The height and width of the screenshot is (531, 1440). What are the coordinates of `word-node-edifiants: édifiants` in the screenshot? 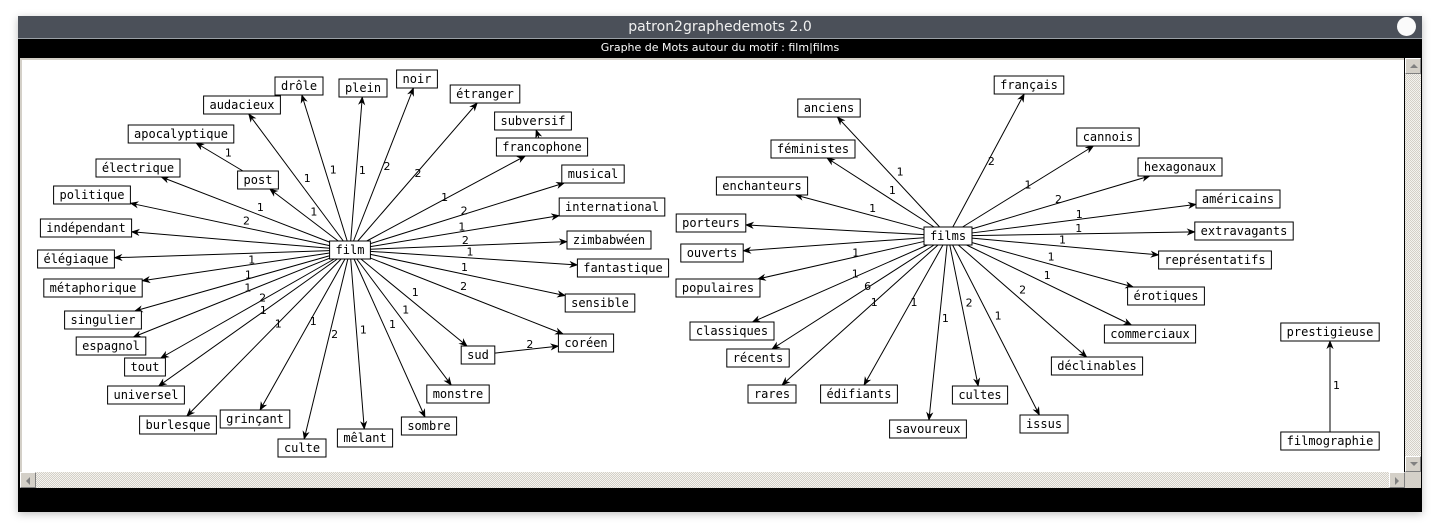 It's located at (859, 394).